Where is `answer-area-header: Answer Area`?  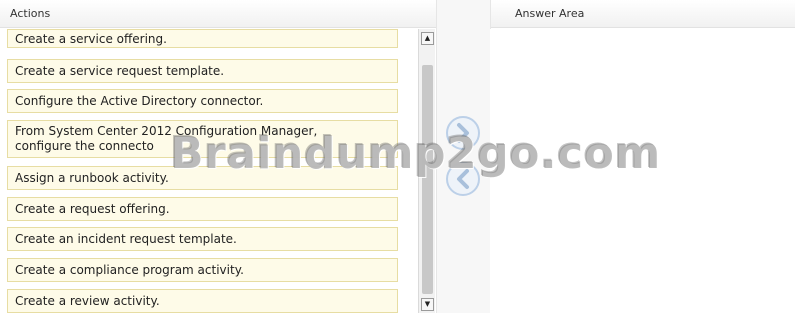 answer-area-header: Answer Area is located at coordinates (642, 14).